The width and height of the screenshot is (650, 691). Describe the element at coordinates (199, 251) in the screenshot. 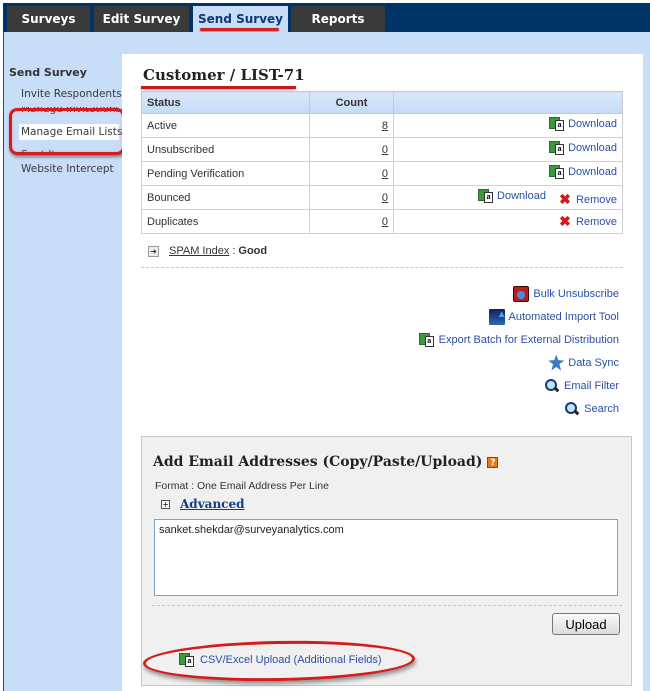

I see `spam-index-link: SPAM Index` at that location.